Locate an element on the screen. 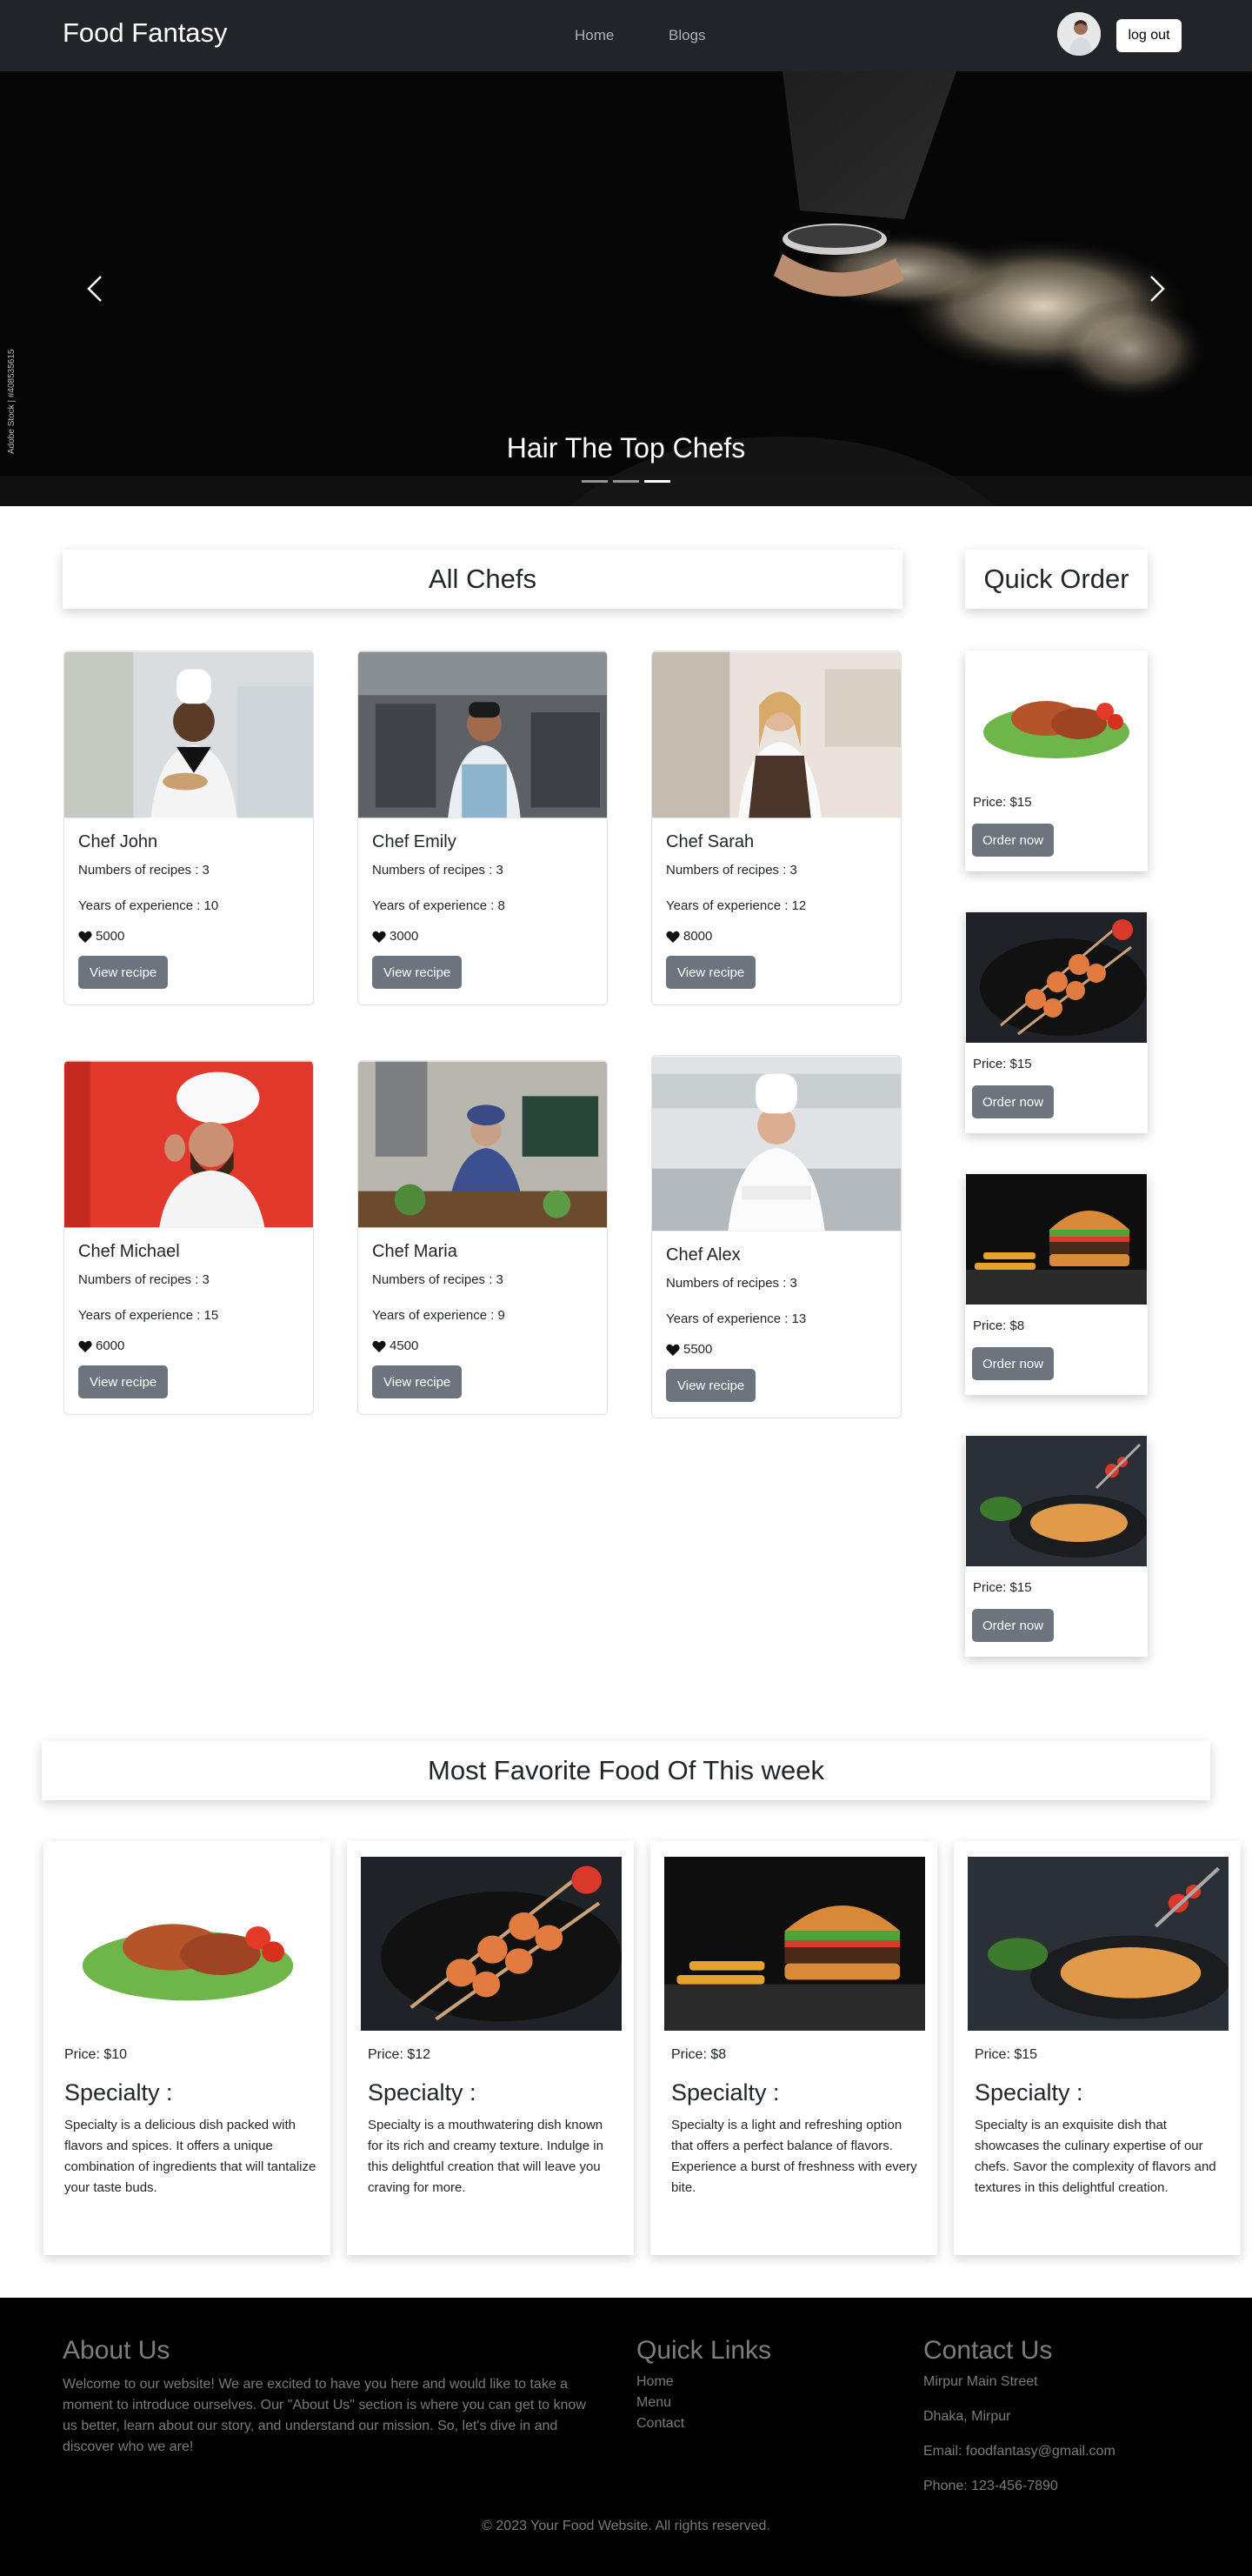 Image resolution: width=1252 pixels, height=2576 pixels. chef-experience: Years of experience : 15 is located at coordinates (148, 1315).